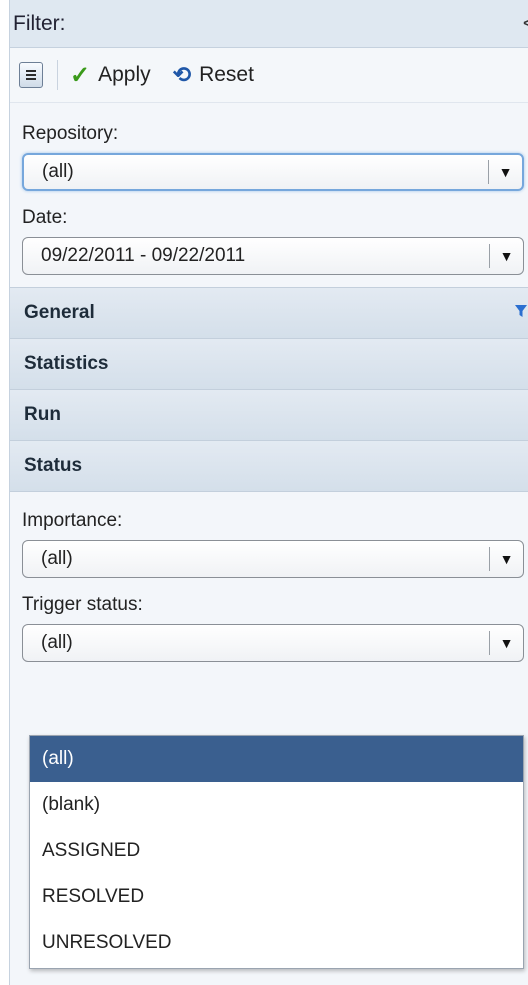 This screenshot has width=528, height=985. Describe the element at coordinates (276, 759) in the screenshot. I see `dropdown-option: (all)` at that location.